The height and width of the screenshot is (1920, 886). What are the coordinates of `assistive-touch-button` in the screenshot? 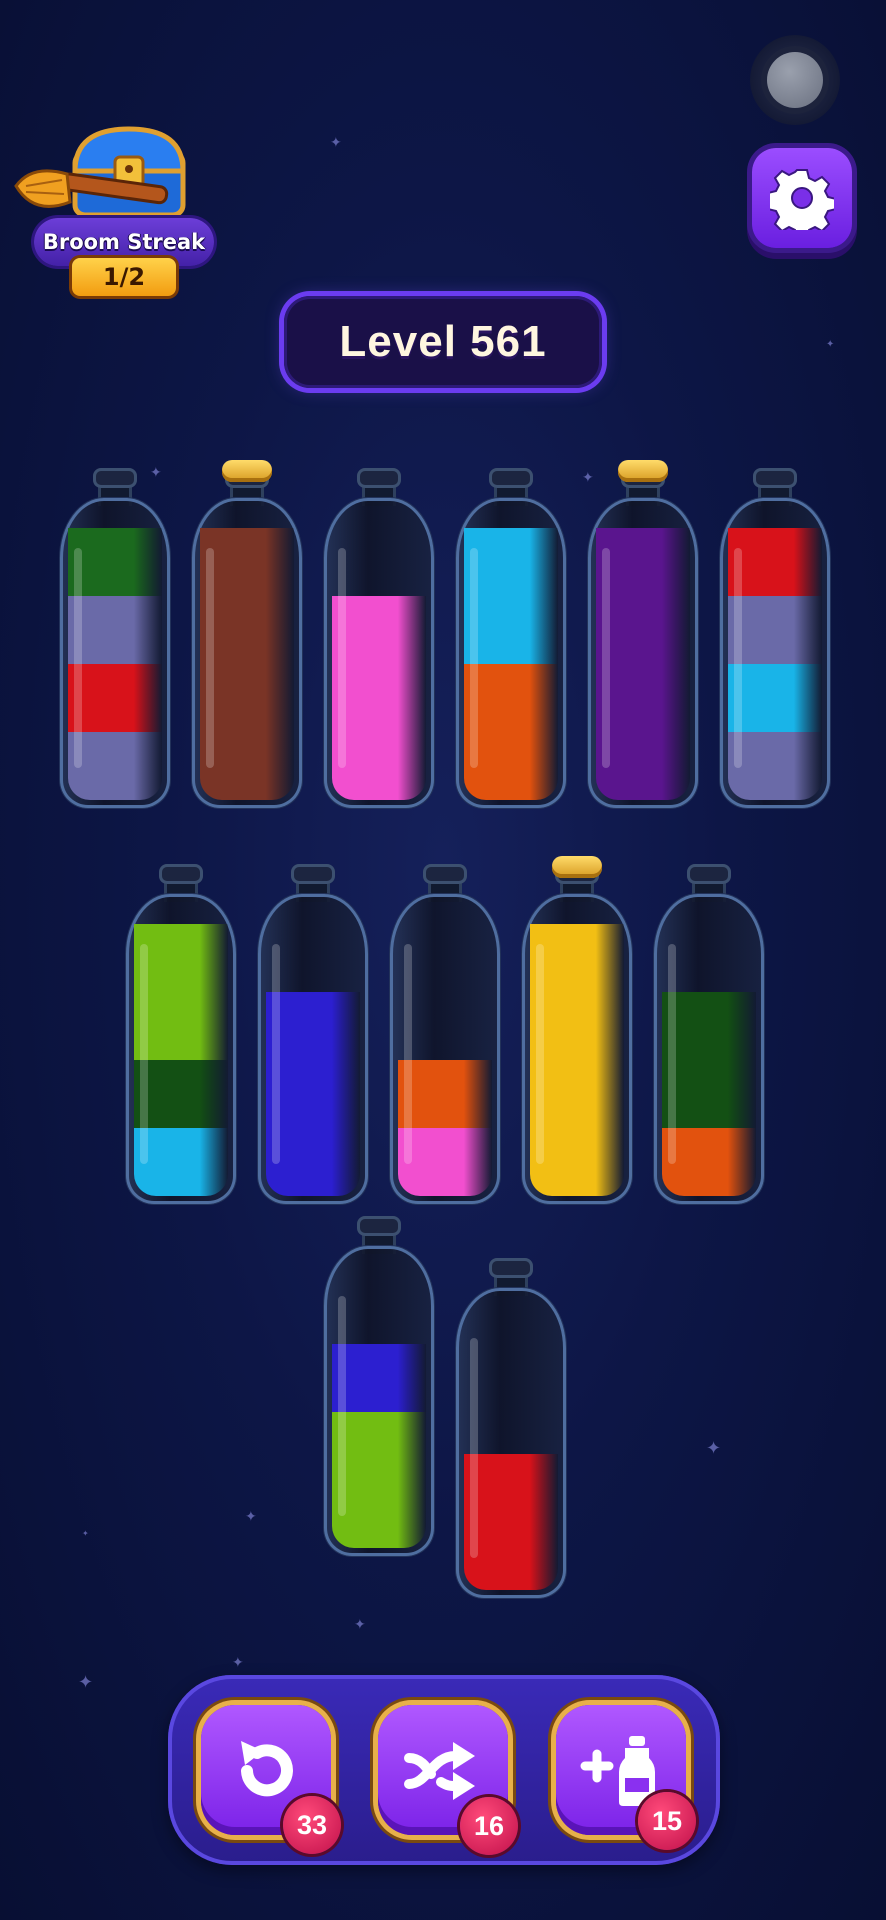 It's located at (795, 80).